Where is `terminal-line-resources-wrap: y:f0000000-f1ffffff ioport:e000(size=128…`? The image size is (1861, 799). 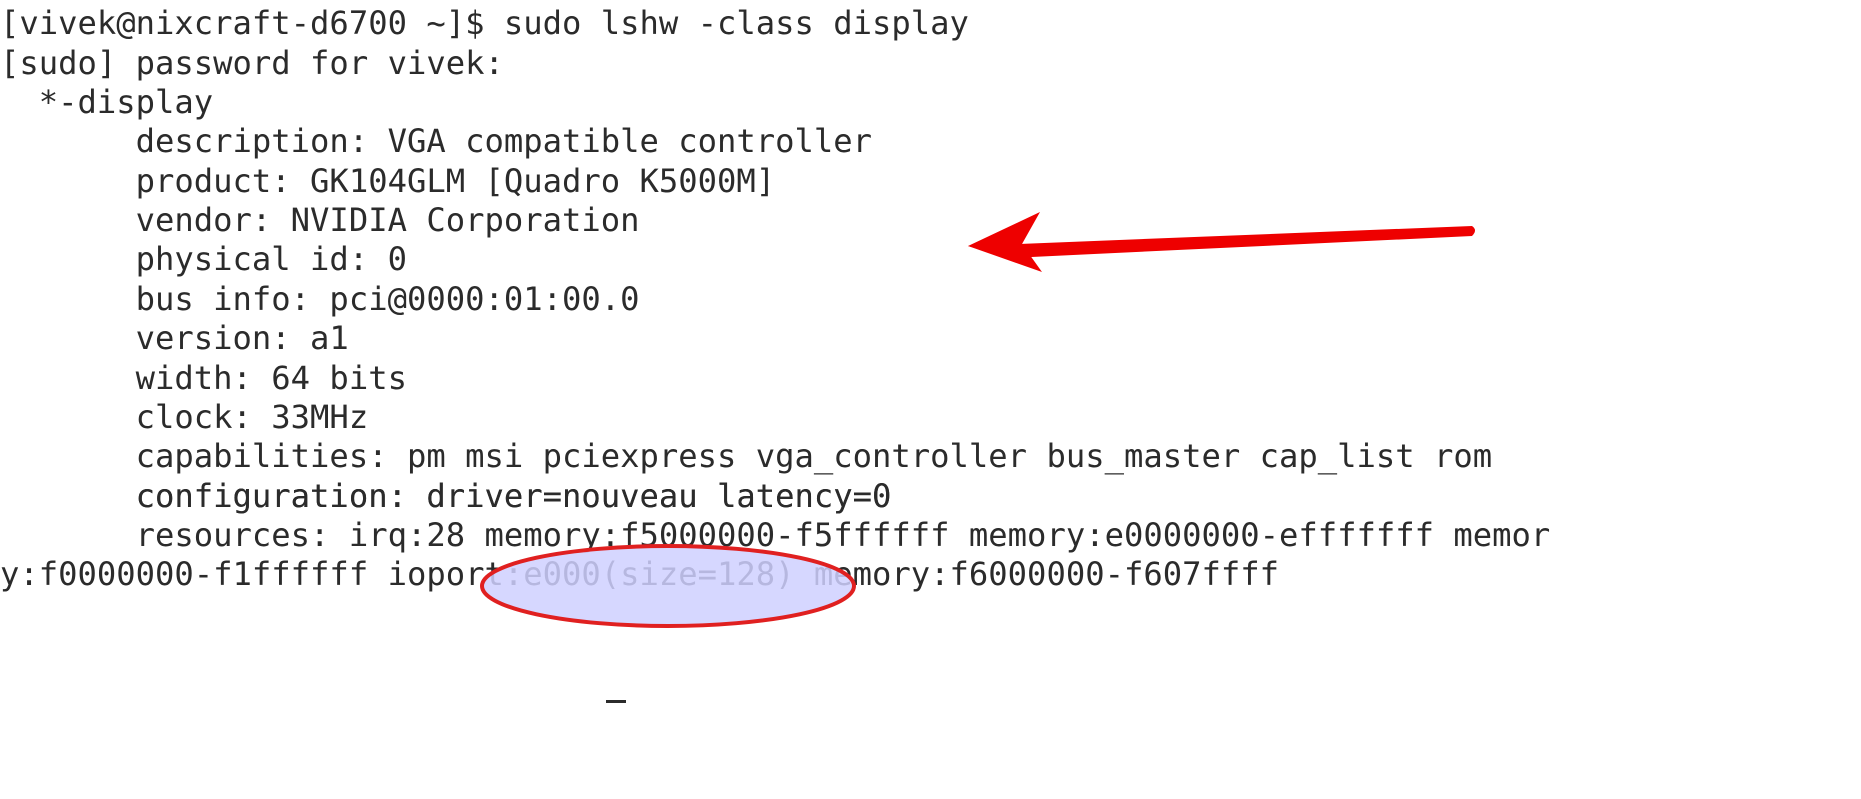
terminal-line-resources-wrap: y:f0000000-f1ffffff ioport:e000(size=128… is located at coordinates (639, 574).